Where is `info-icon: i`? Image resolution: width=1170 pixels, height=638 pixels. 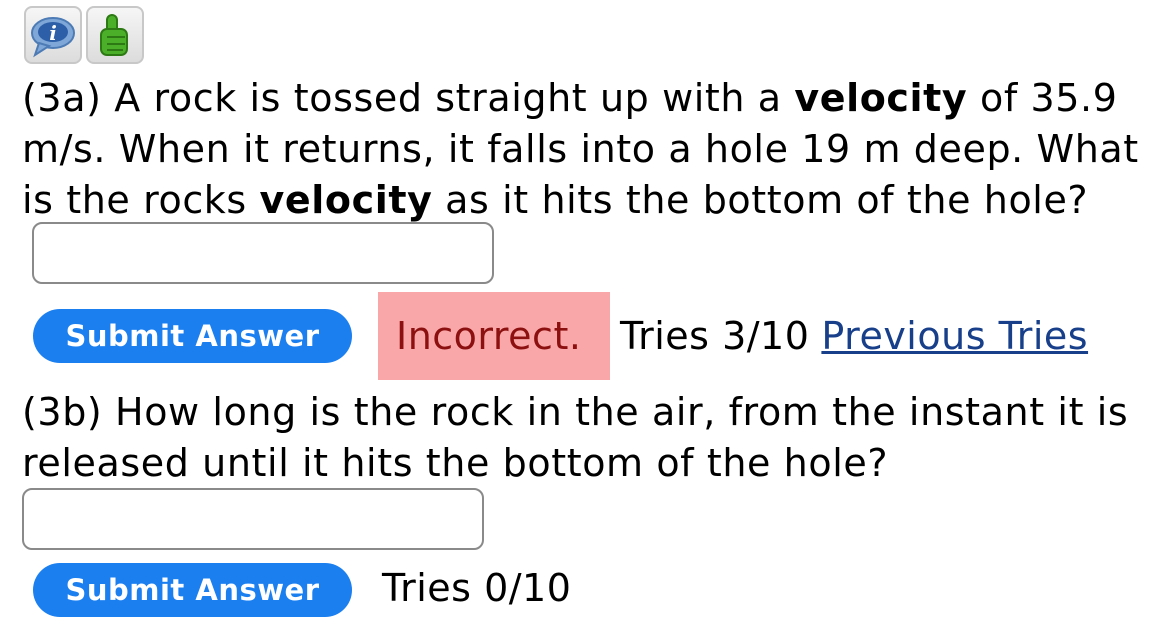
info-icon: i is located at coordinates (53, 37).